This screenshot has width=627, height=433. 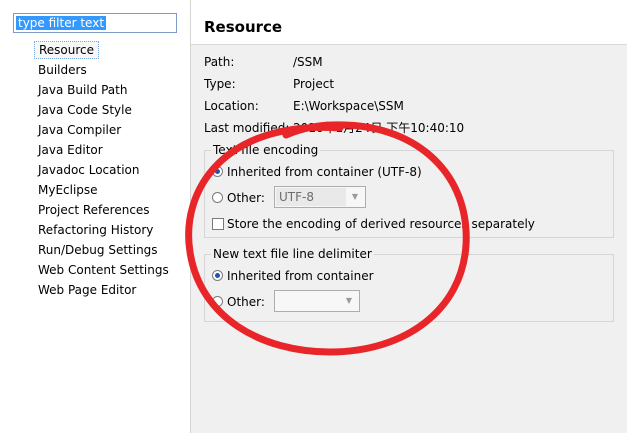 What do you see at coordinates (220, 84) in the screenshot?
I see `info-key: Type:` at bounding box center [220, 84].